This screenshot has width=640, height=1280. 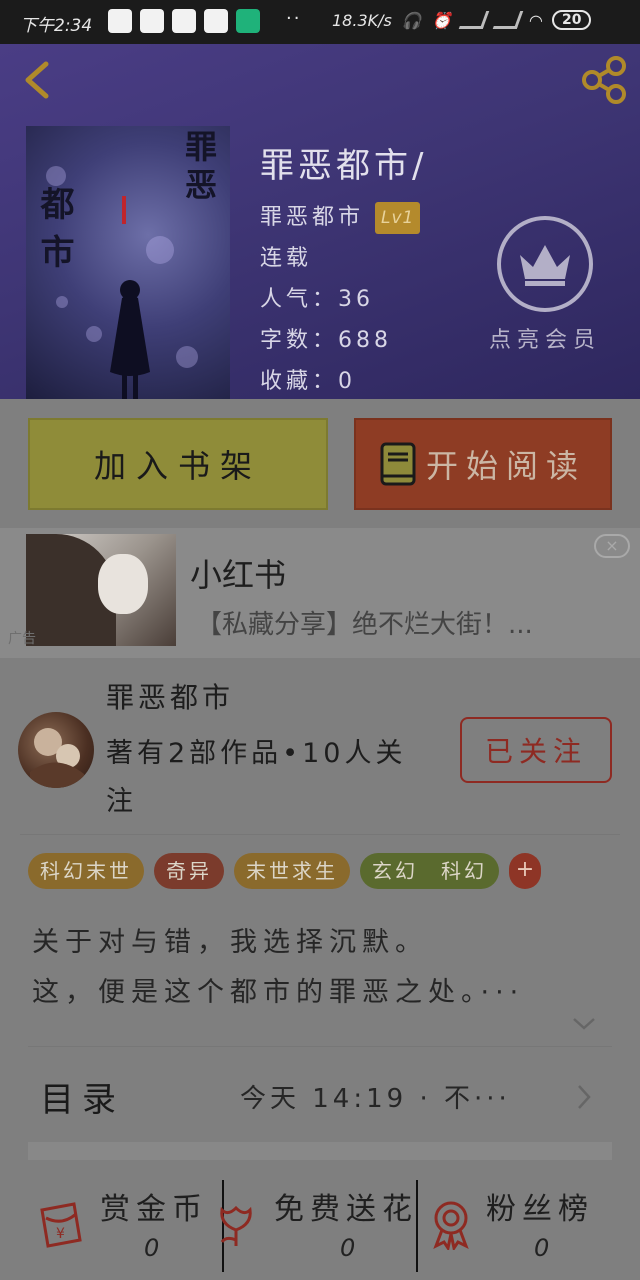 I want to click on ad-close-icon: ×, so click(x=612, y=546).